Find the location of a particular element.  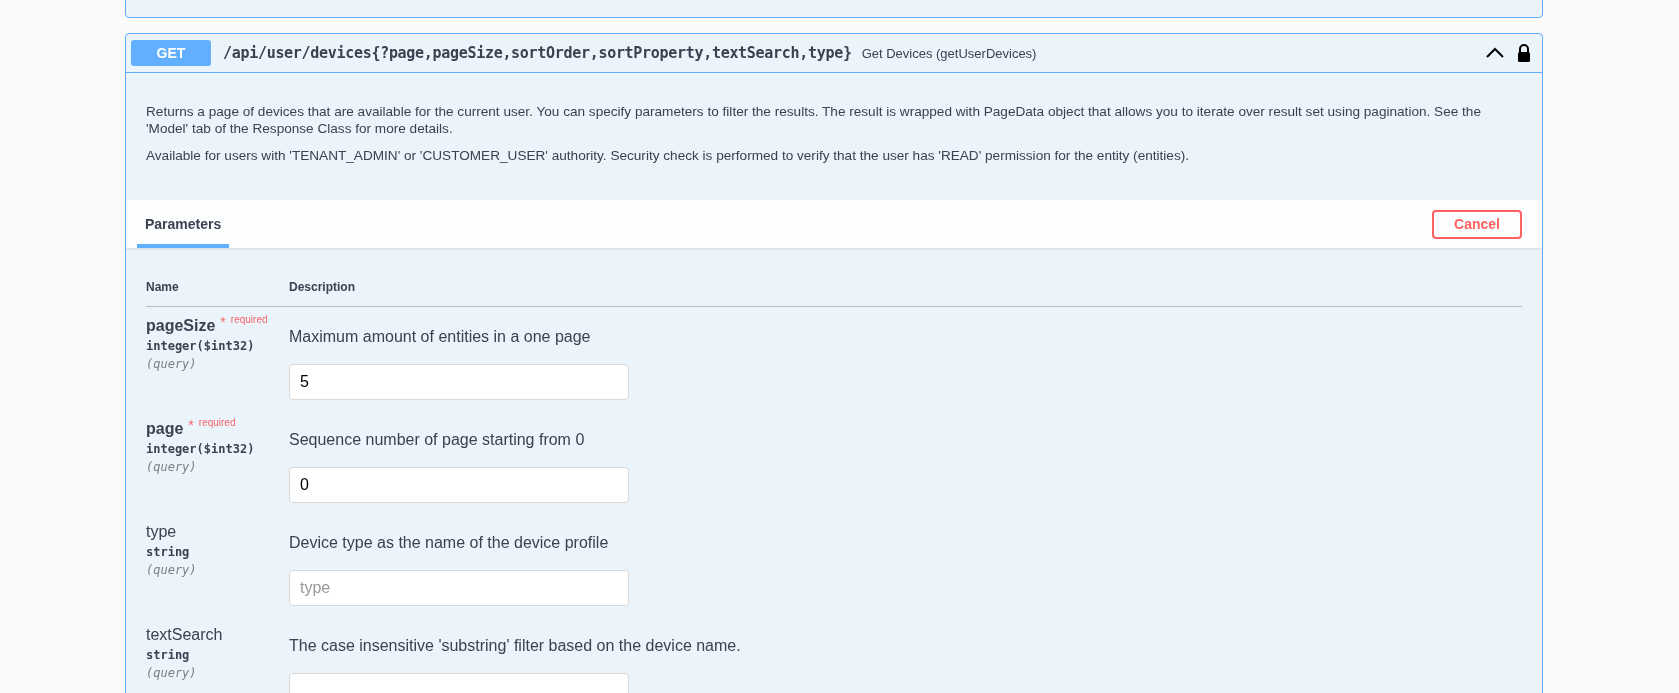

parameter-name: type is located at coordinates (161, 532).